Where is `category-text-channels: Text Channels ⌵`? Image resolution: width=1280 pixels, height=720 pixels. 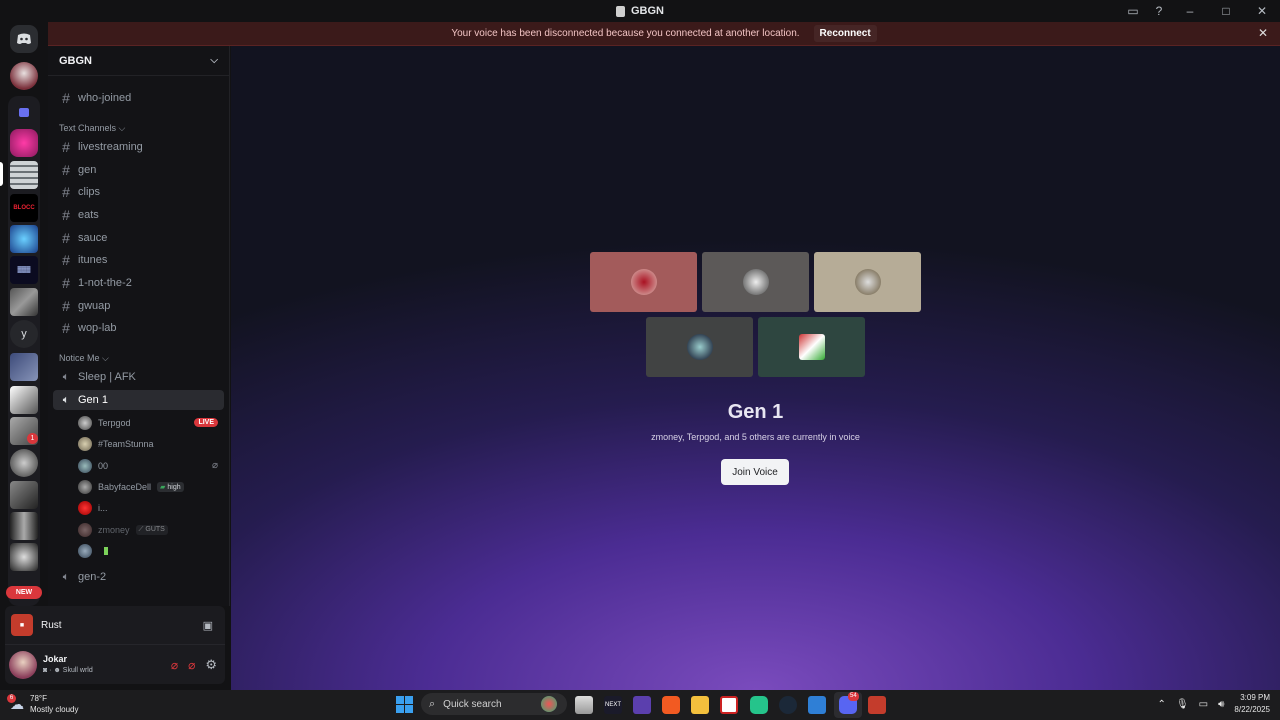
category-text-channels: Text Channels ⌵ is located at coordinates (92, 128).